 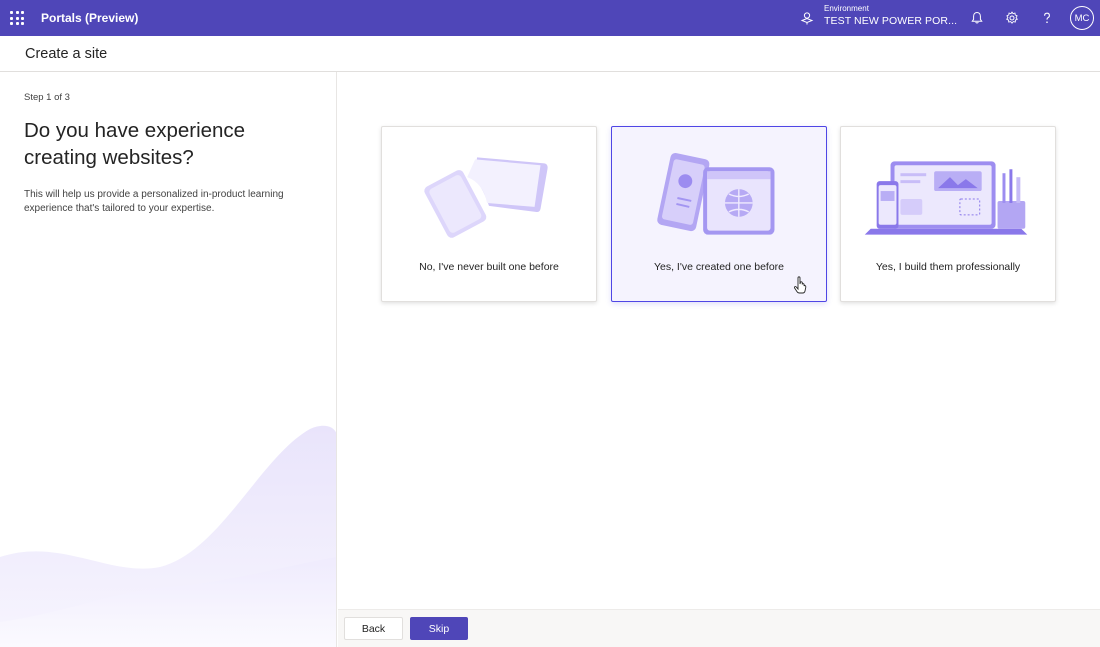 What do you see at coordinates (550, 54) in the screenshot?
I see `page-header: Create a site` at bounding box center [550, 54].